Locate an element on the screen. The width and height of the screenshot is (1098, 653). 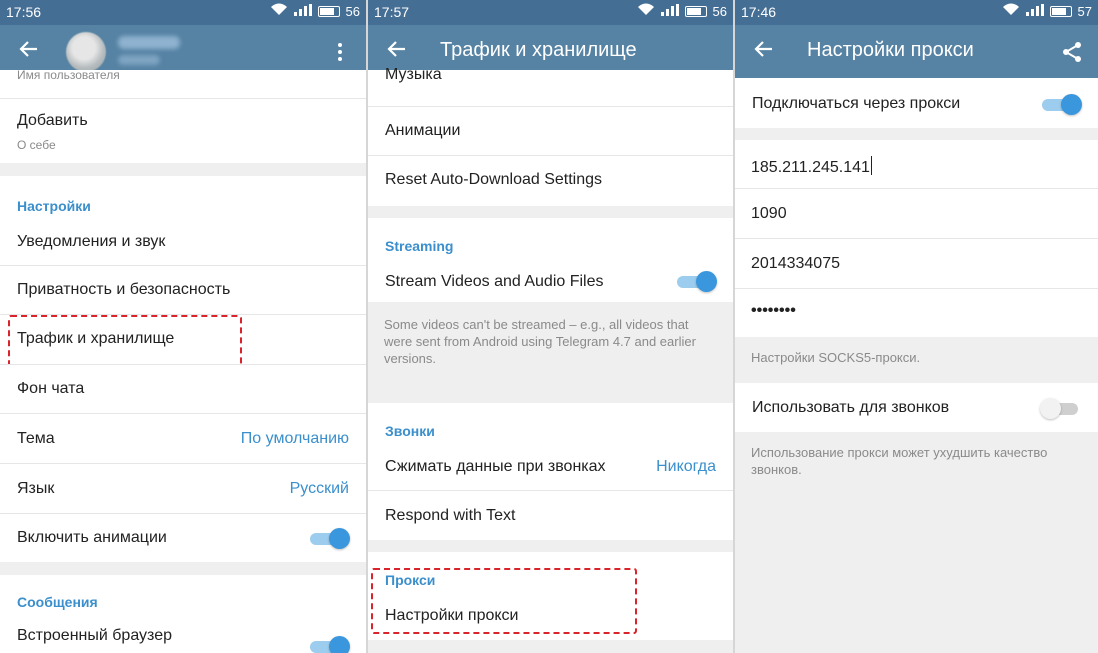
privacy-item: Приватность и безопасность is located at coordinates (183, 290).